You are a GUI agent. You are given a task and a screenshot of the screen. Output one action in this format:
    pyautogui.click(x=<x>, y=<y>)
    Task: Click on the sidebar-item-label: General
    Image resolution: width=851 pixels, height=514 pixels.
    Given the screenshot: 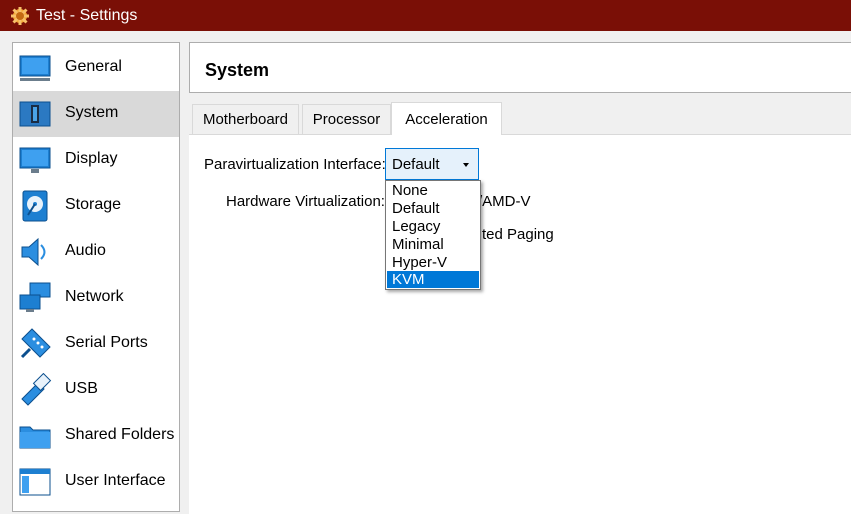 What is the action you would take?
    pyautogui.click(x=93, y=66)
    